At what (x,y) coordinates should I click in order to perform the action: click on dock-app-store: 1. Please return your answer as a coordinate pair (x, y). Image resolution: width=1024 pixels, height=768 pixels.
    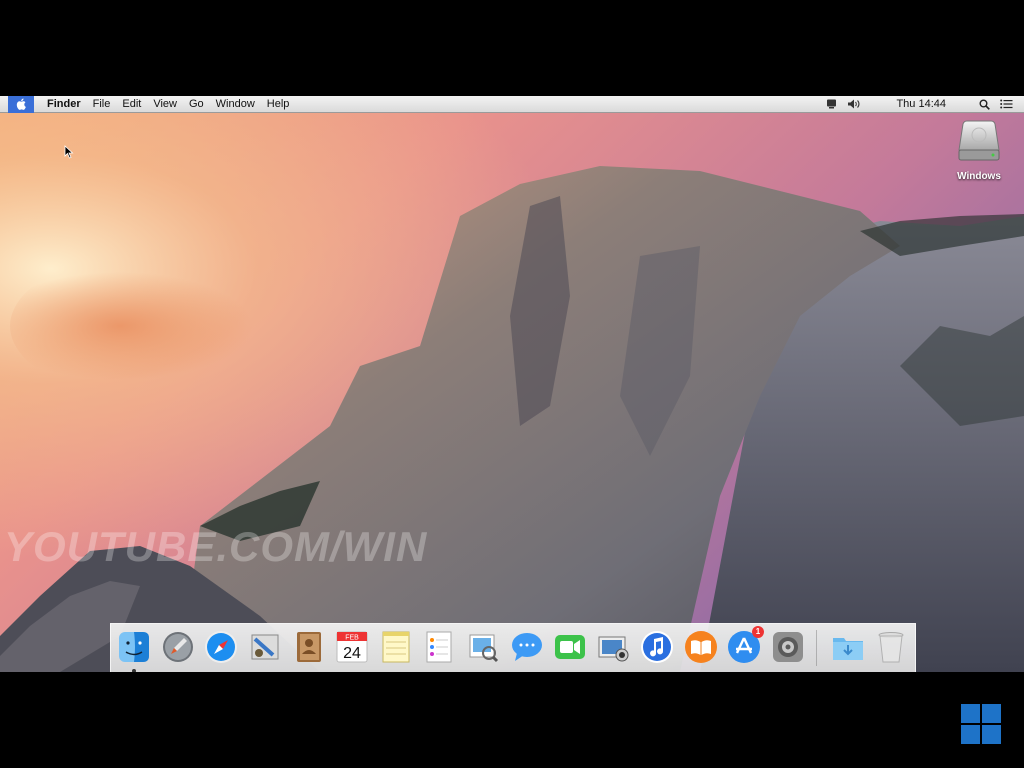
    Looking at the image, I should click on (745, 645).